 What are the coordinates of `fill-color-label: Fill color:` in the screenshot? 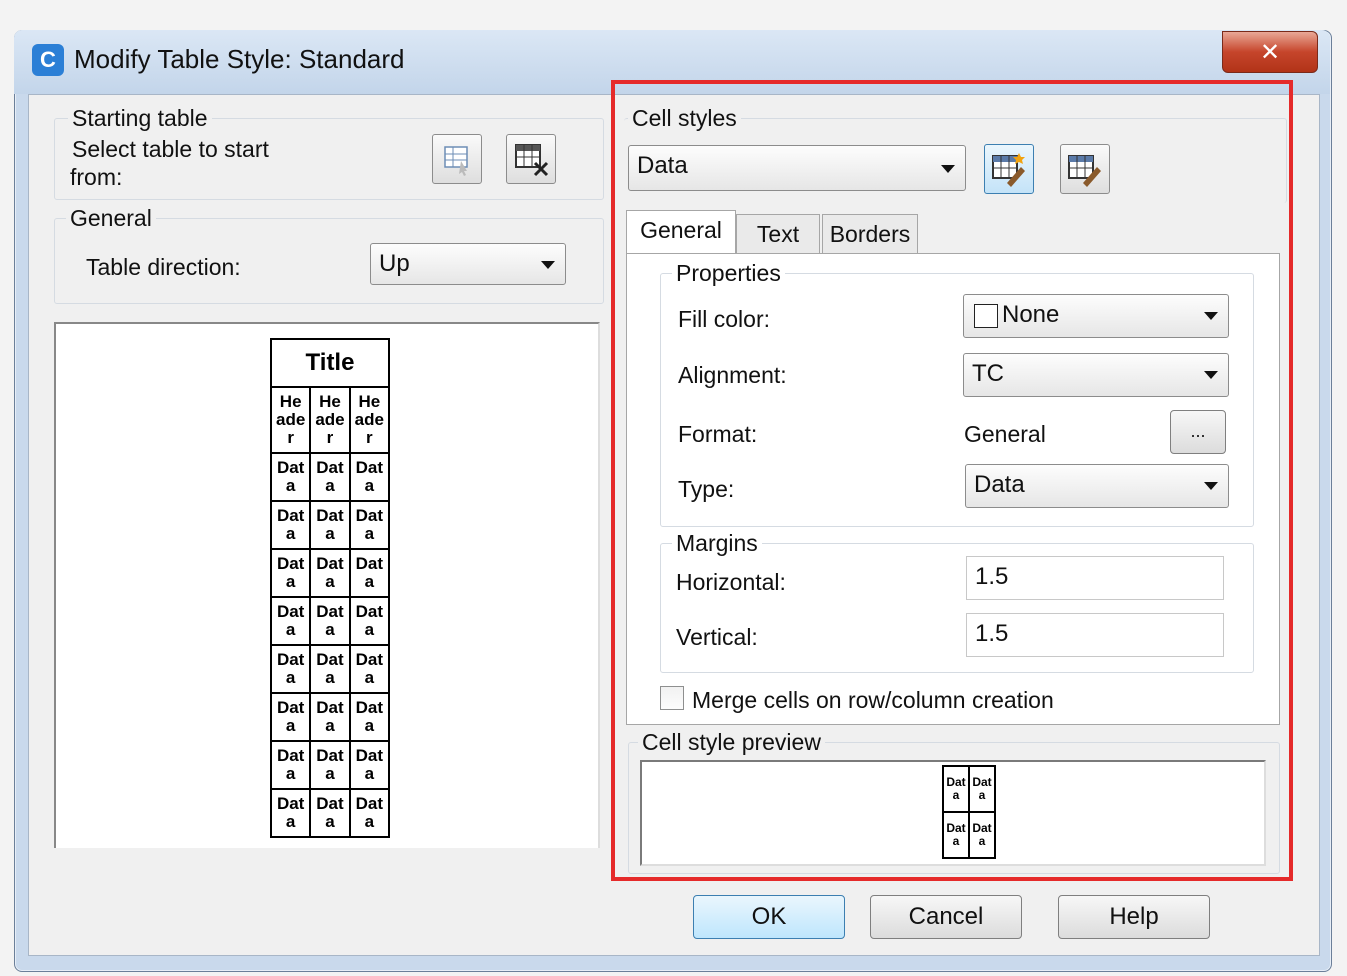 It's located at (724, 319).